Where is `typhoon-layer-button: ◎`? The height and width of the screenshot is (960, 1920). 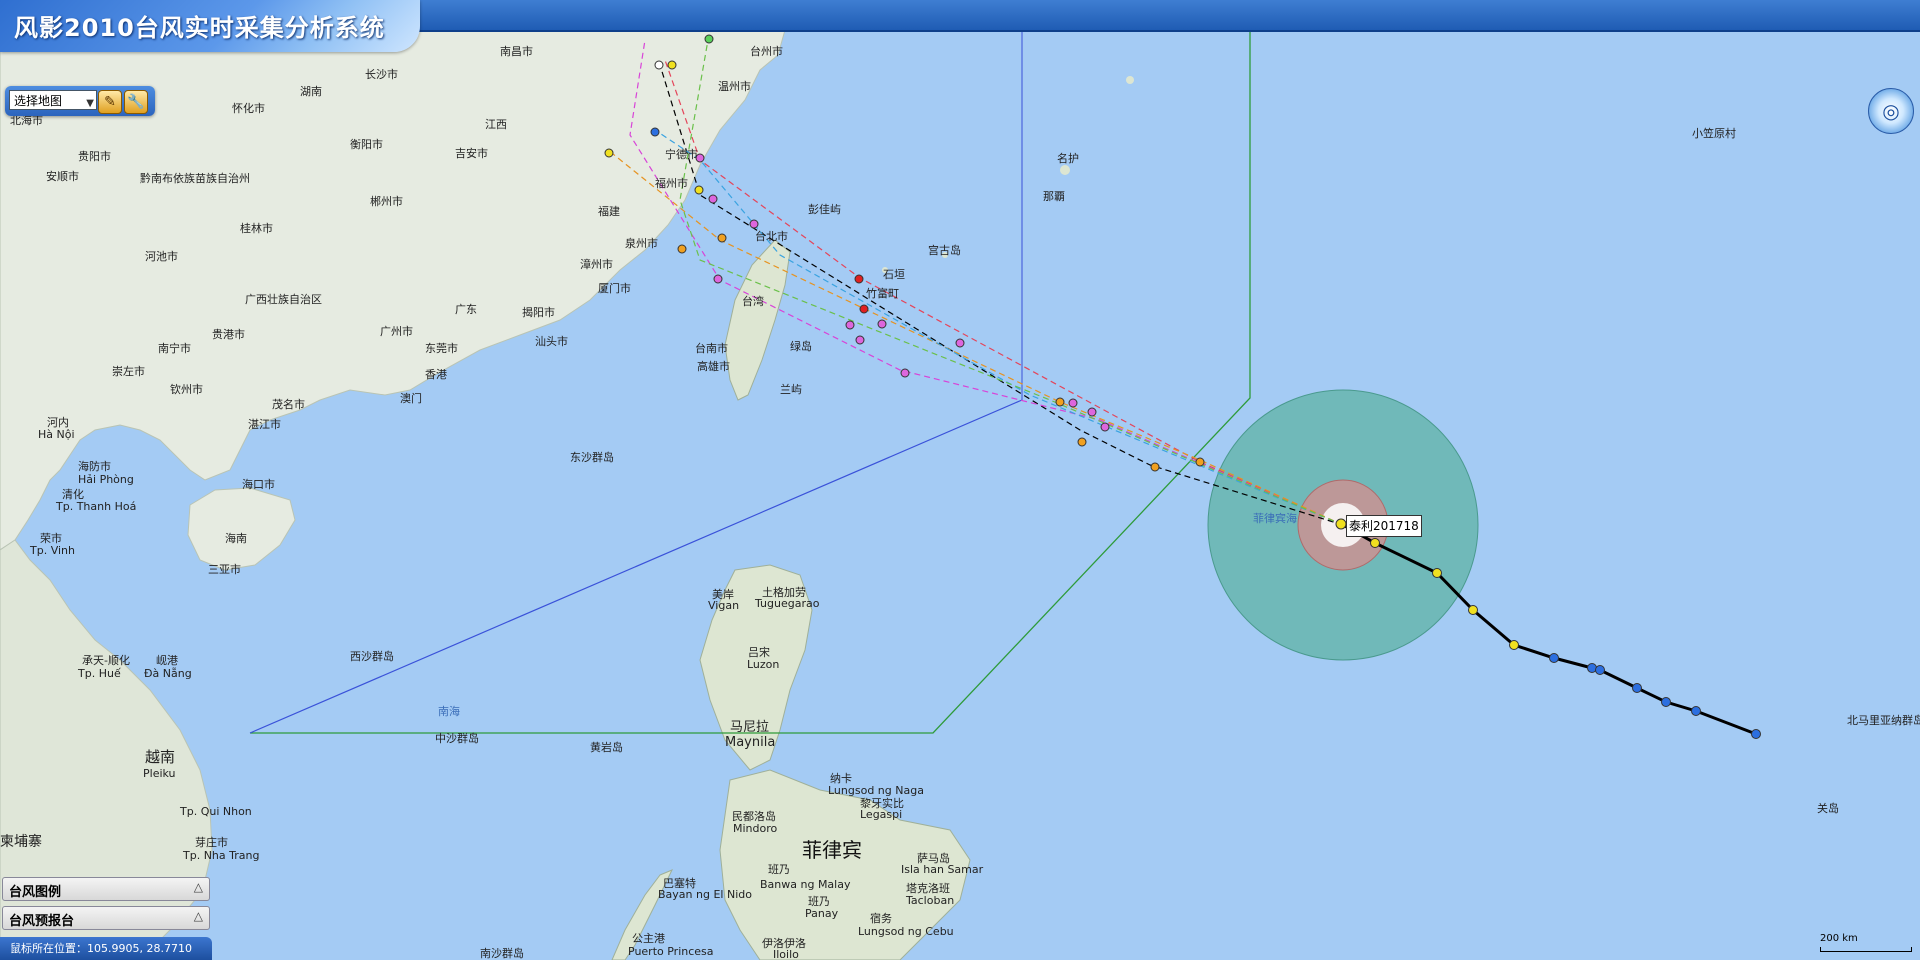
typhoon-layer-button: ◎ is located at coordinates (1891, 111).